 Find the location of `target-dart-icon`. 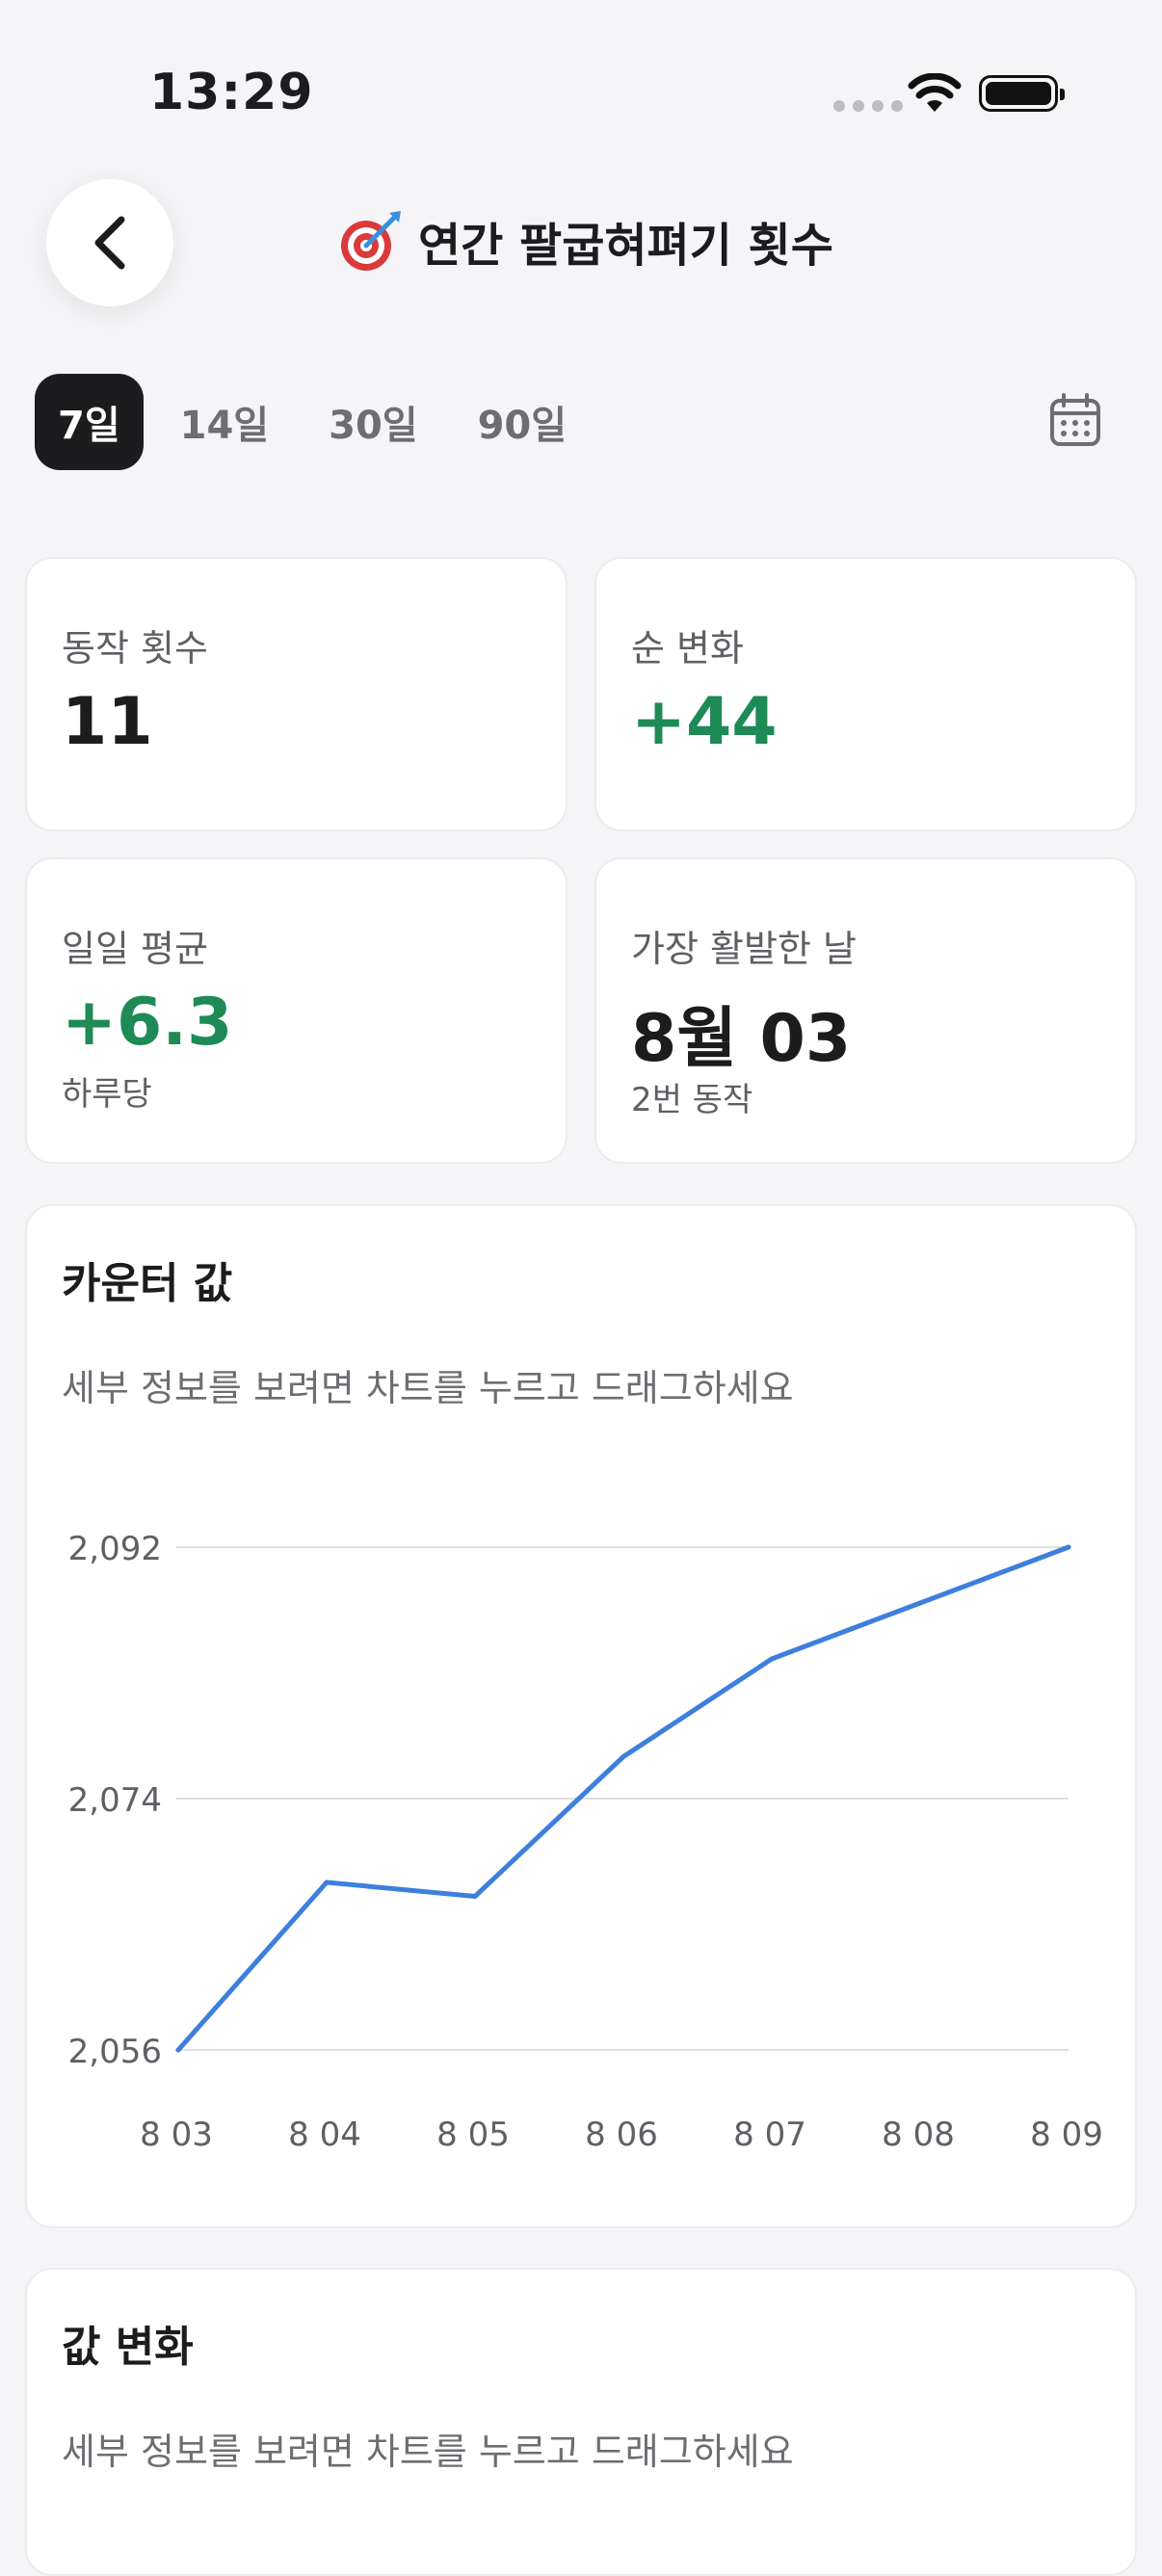

target-dart-icon is located at coordinates (371, 241).